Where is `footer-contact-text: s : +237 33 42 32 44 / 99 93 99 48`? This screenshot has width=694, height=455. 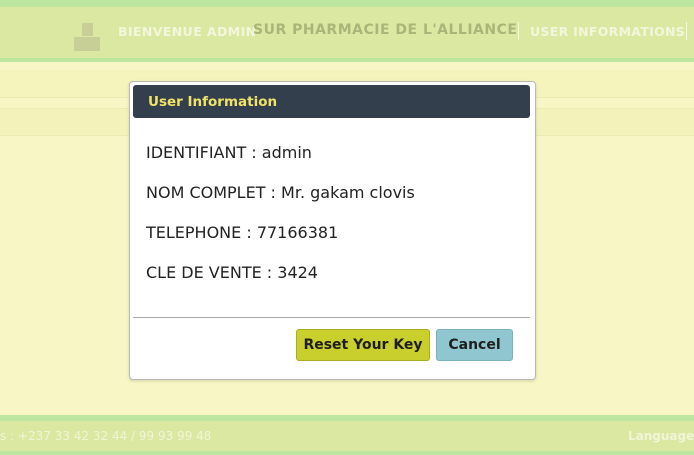 footer-contact-text: s : +237 33 42 32 44 / 99 93 99 48 is located at coordinates (106, 436).